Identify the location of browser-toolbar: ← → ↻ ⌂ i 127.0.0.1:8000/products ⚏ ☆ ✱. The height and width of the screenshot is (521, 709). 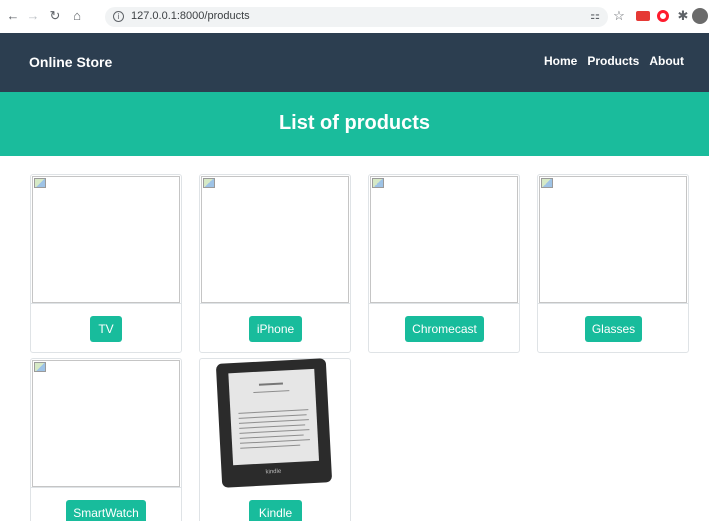
(354, 16).